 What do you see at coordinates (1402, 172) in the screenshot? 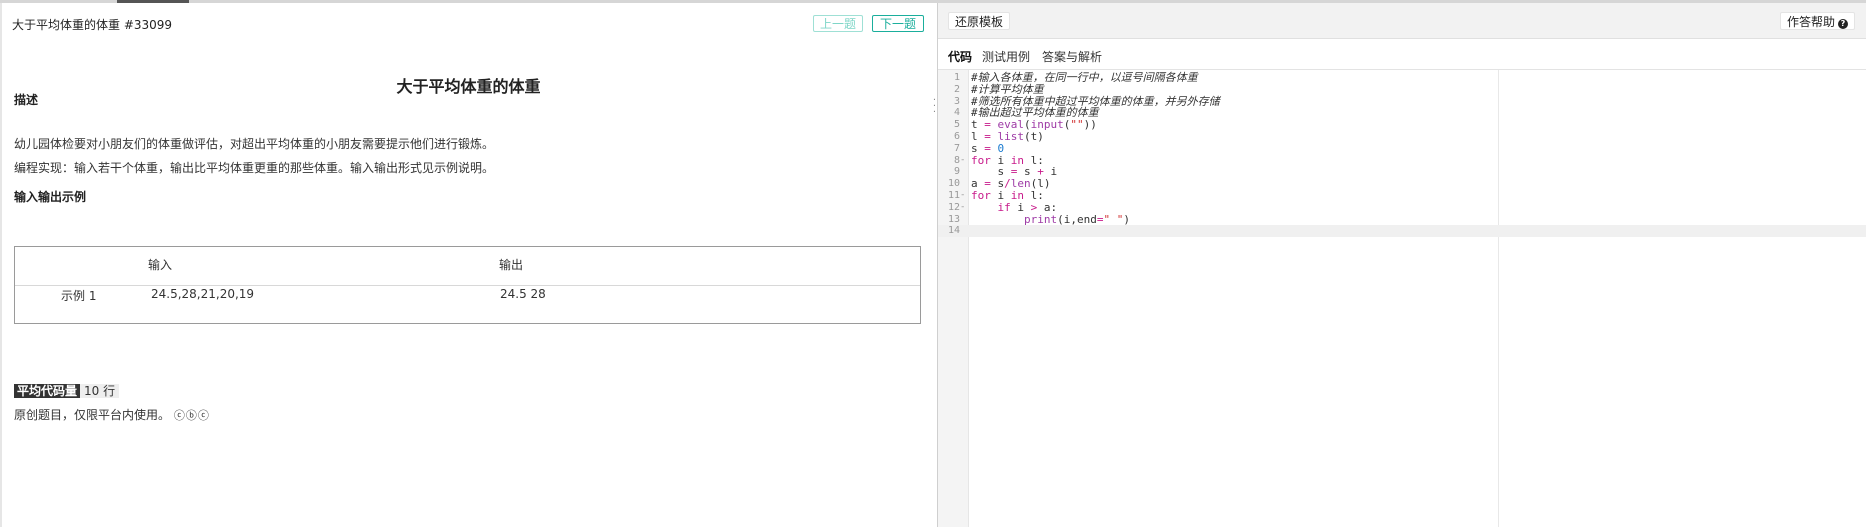
I see `code-line: 9 s = s + i` at bounding box center [1402, 172].